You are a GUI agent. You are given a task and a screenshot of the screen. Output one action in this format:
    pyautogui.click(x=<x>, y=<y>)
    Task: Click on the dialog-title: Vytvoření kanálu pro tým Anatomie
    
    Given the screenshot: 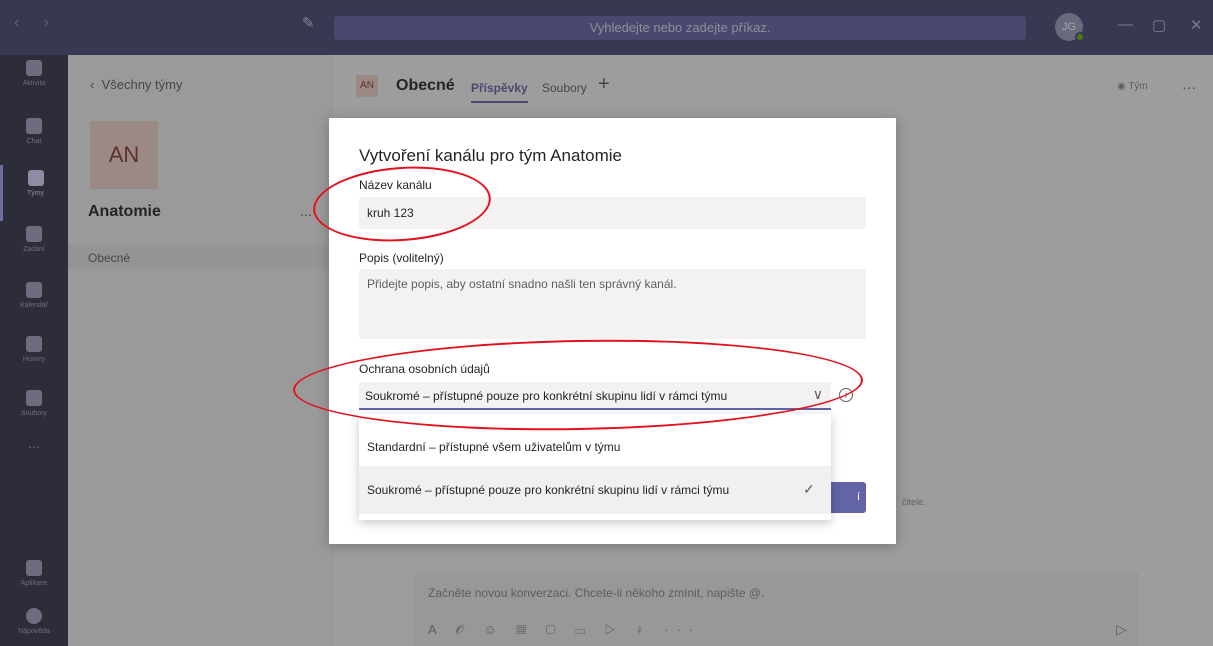 What is the action you would take?
    pyautogui.click(x=491, y=155)
    